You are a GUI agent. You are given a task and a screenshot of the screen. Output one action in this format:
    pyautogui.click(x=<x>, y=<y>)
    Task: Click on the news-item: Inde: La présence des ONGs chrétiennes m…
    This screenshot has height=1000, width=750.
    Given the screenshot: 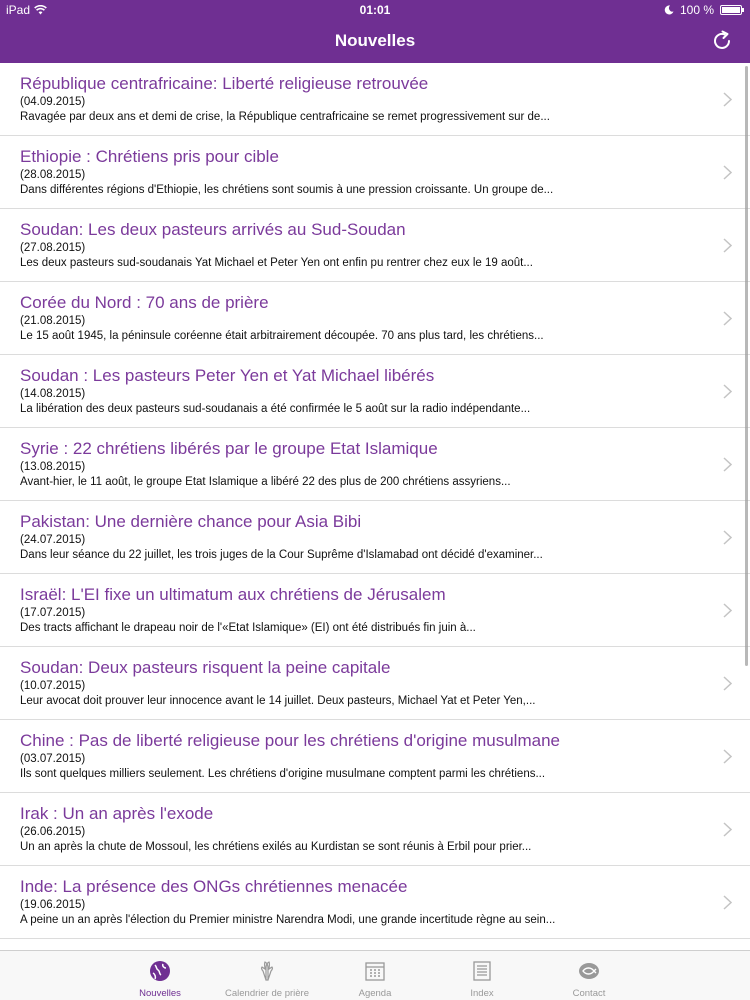 What is the action you would take?
    pyautogui.click(x=375, y=902)
    